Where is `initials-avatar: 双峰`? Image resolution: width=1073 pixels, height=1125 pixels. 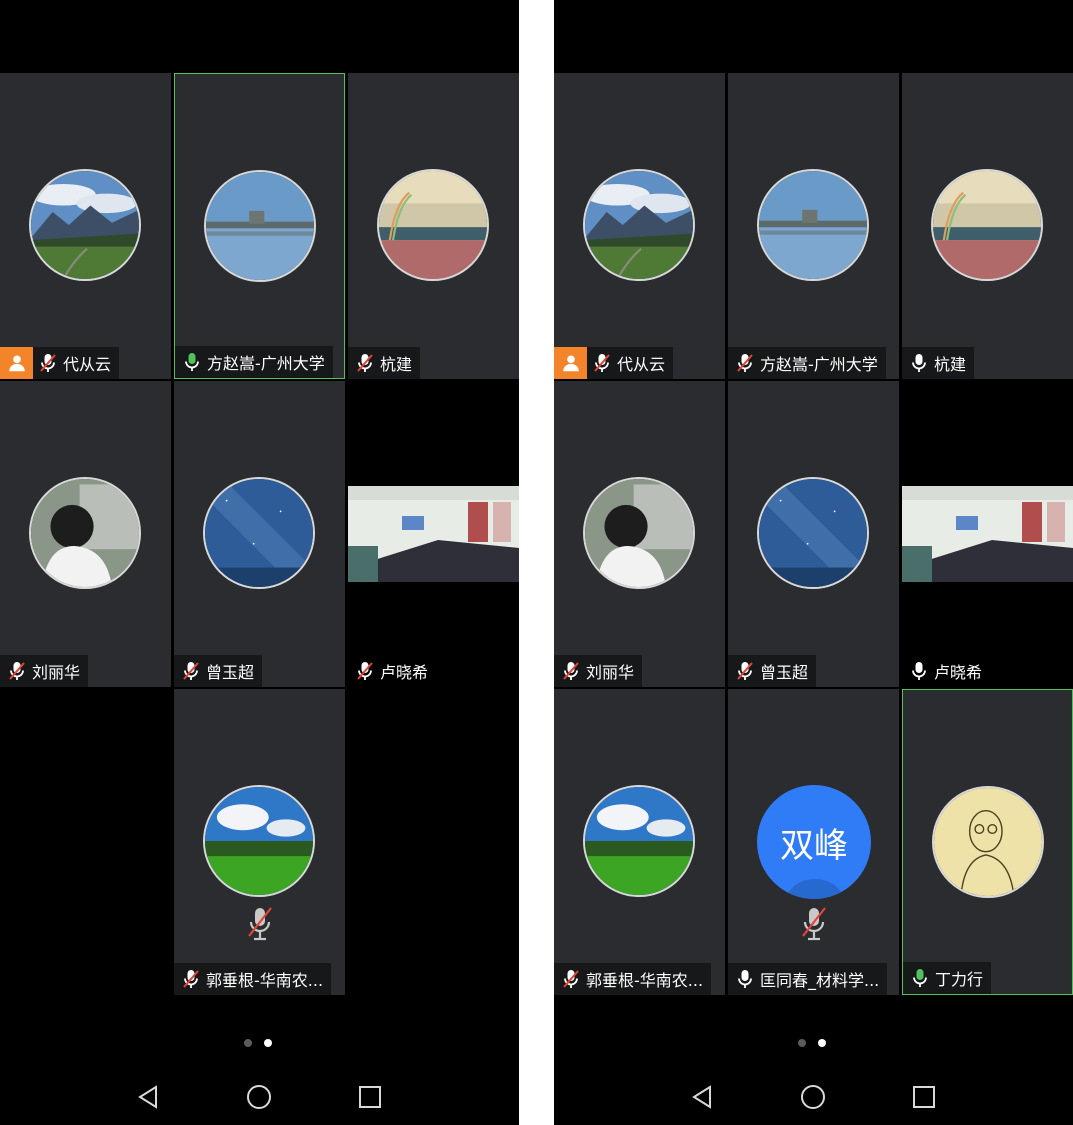 initials-avatar: 双峰 is located at coordinates (814, 842).